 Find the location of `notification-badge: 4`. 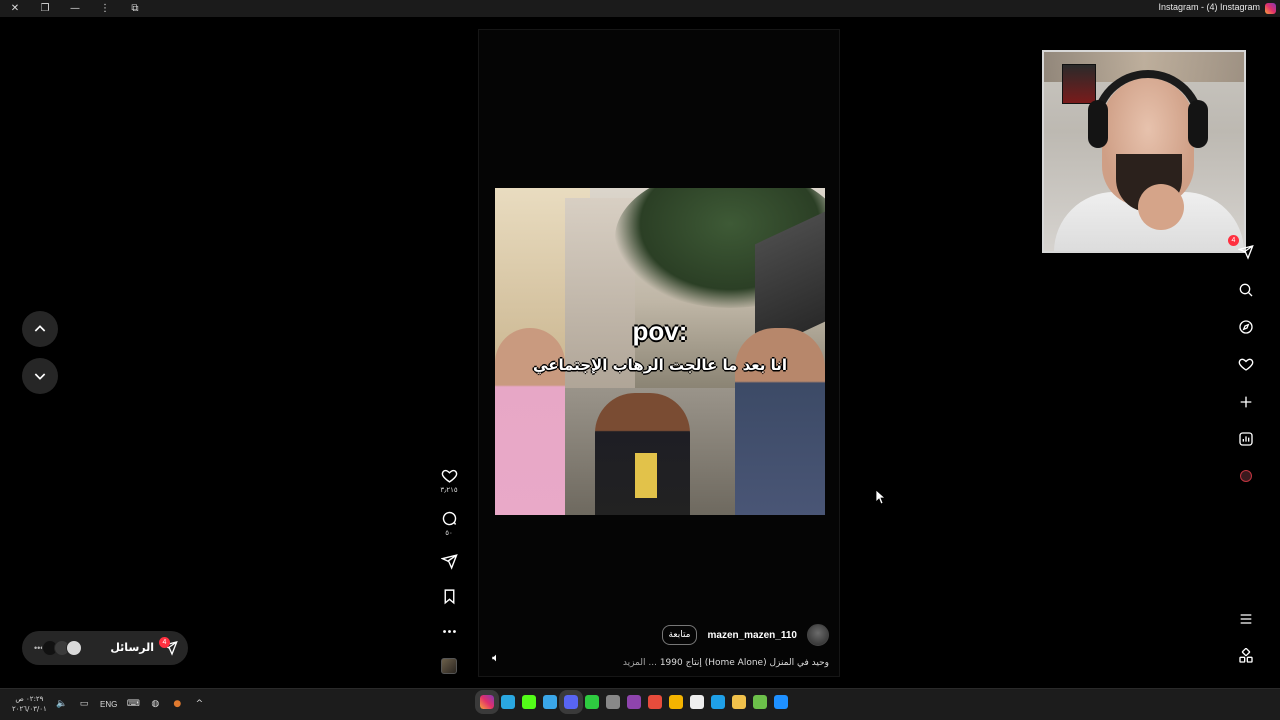

notification-badge: 4 is located at coordinates (1233, 240).